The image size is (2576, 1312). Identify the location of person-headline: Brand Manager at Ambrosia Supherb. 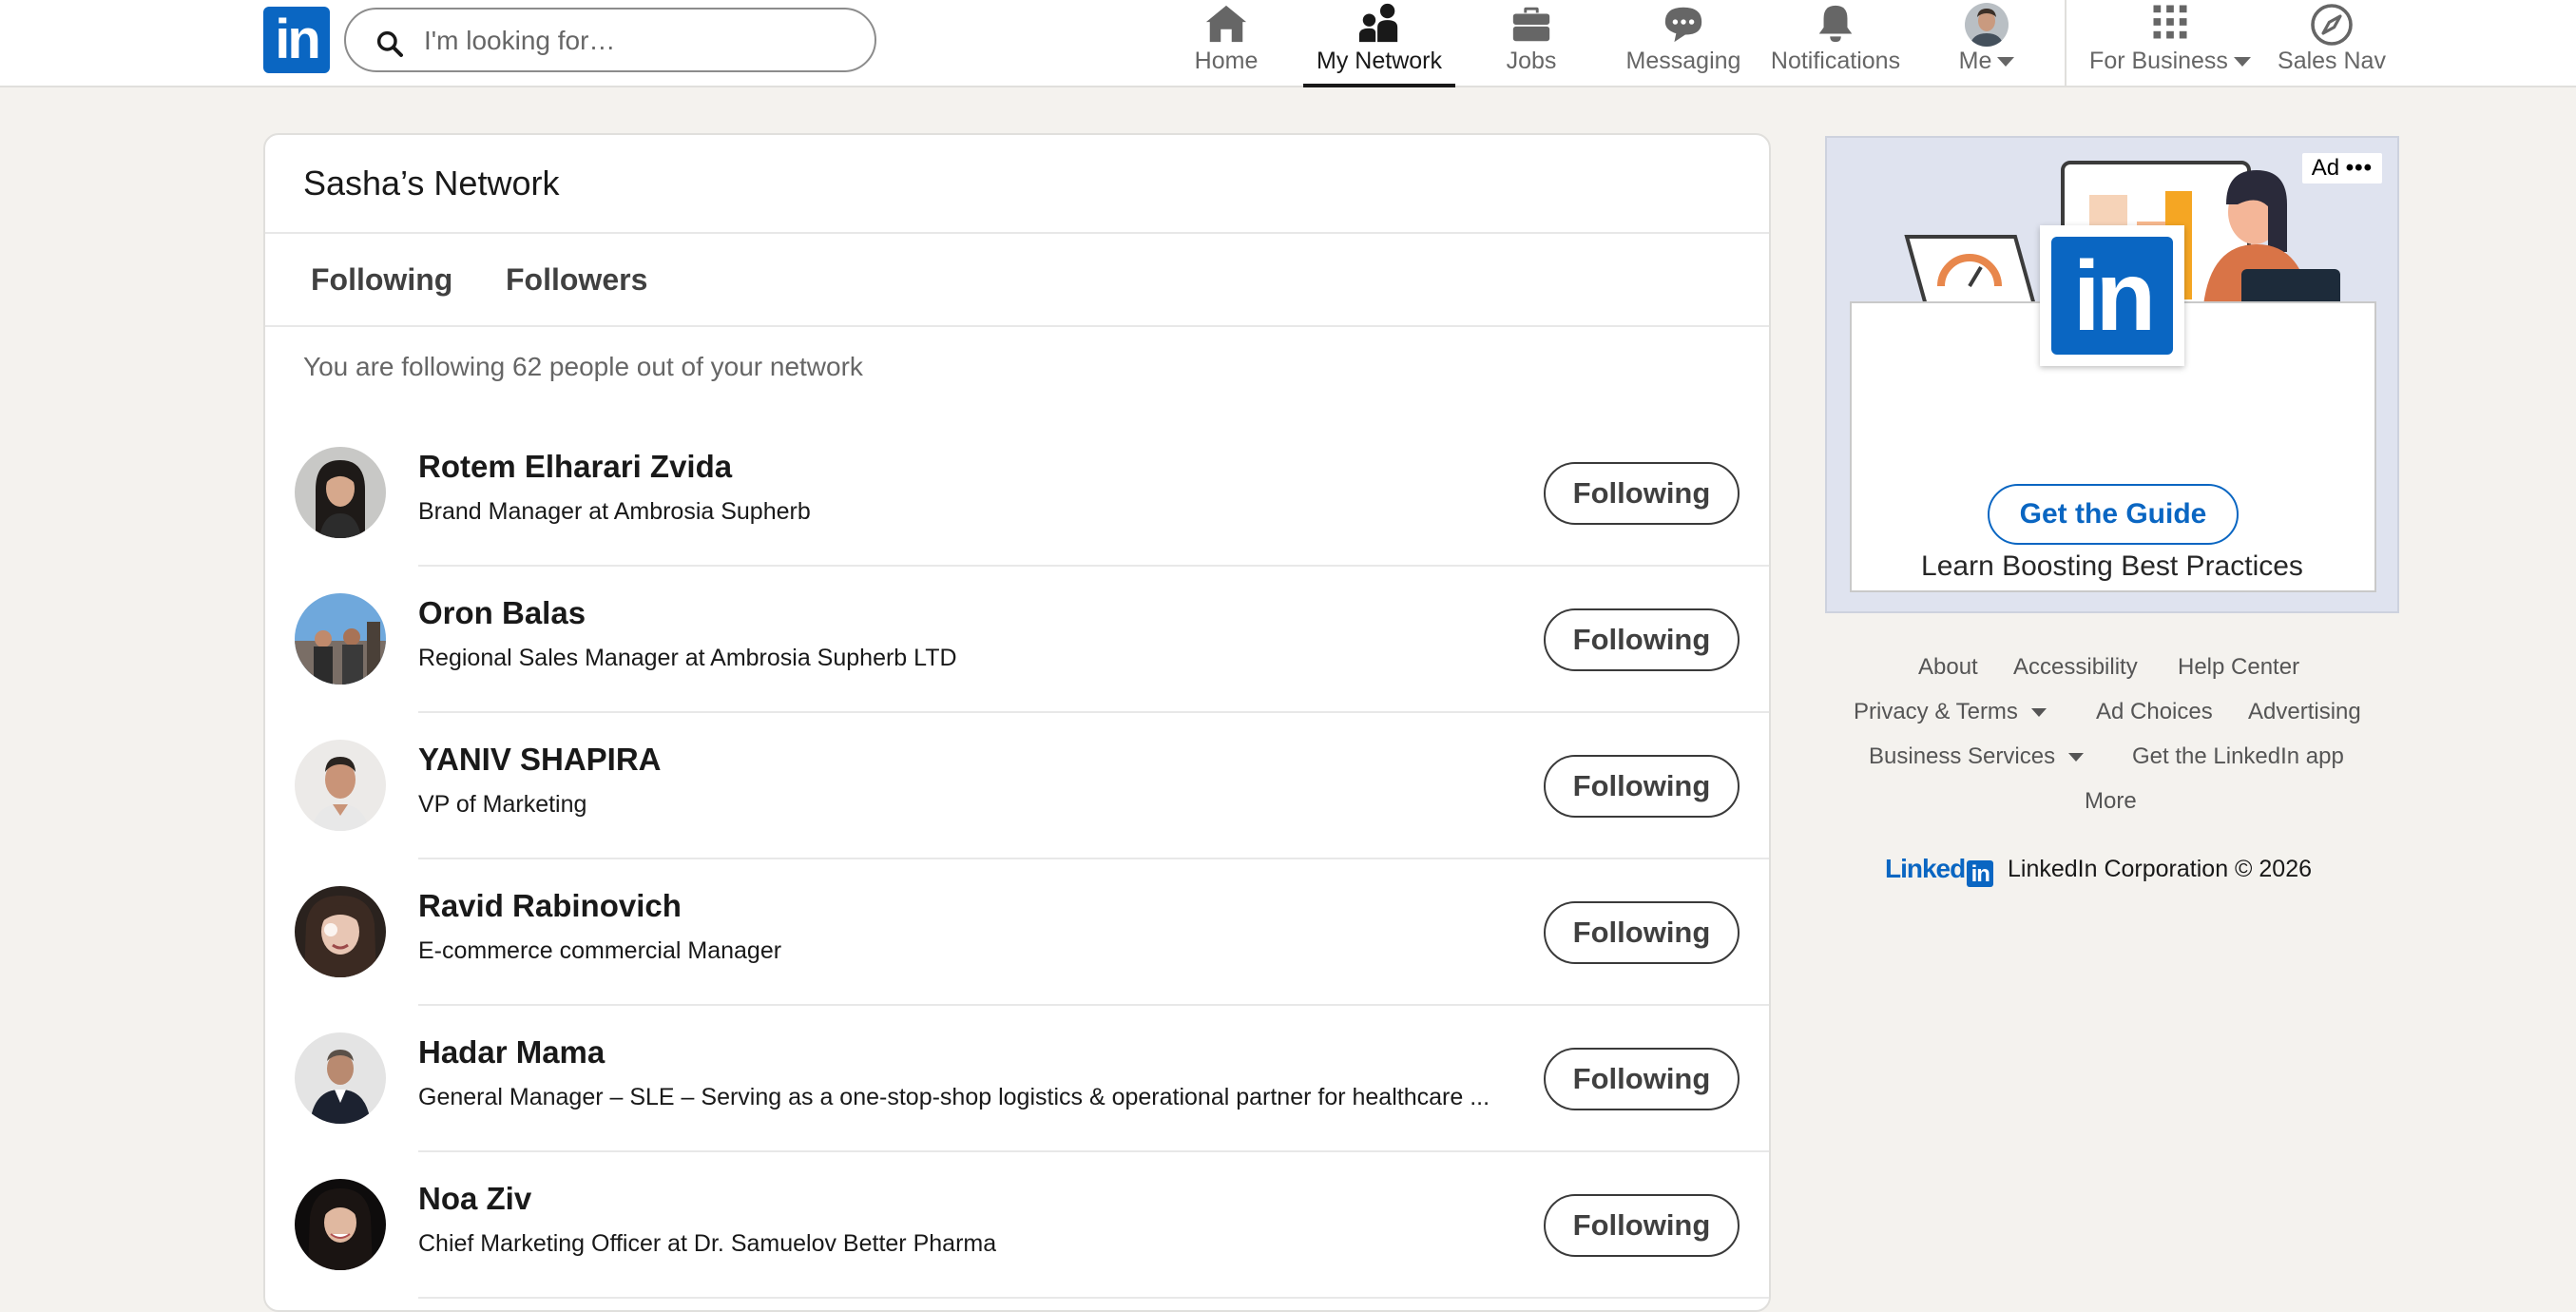
(614, 511).